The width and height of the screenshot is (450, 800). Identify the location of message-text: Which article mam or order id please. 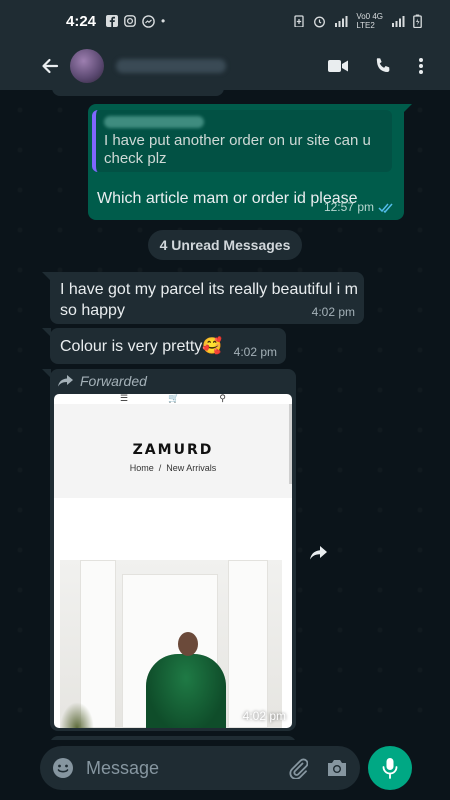
(227, 198).